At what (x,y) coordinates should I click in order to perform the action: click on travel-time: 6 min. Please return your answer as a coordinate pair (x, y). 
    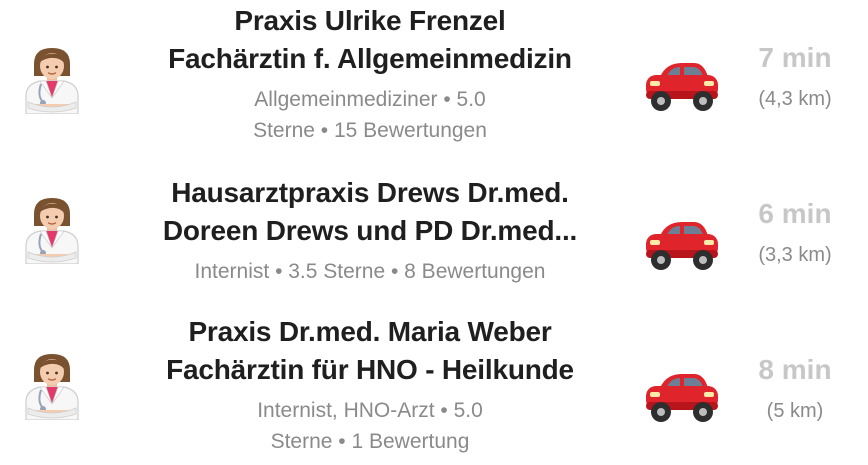
    Looking at the image, I should click on (795, 213).